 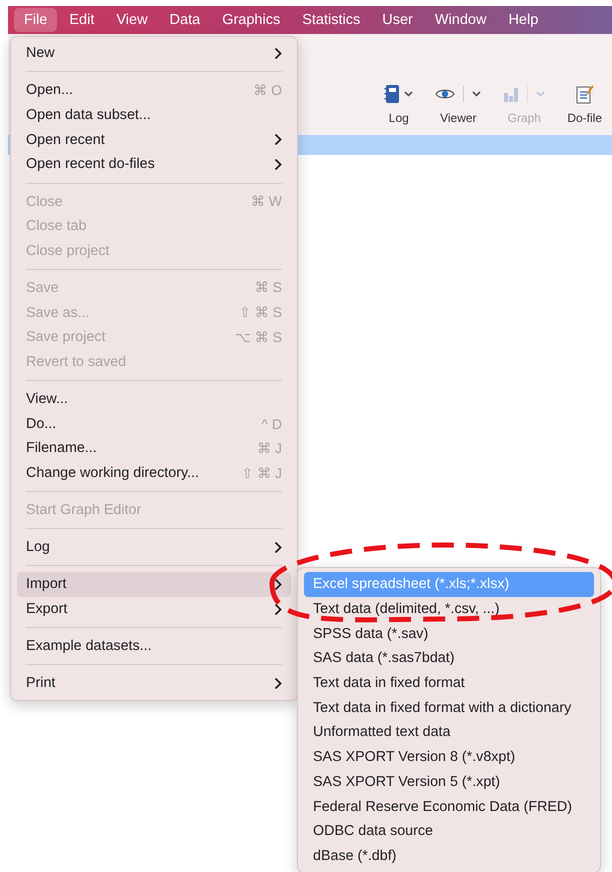 I want to click on menu-title: Data, so click(x=185, y=20).